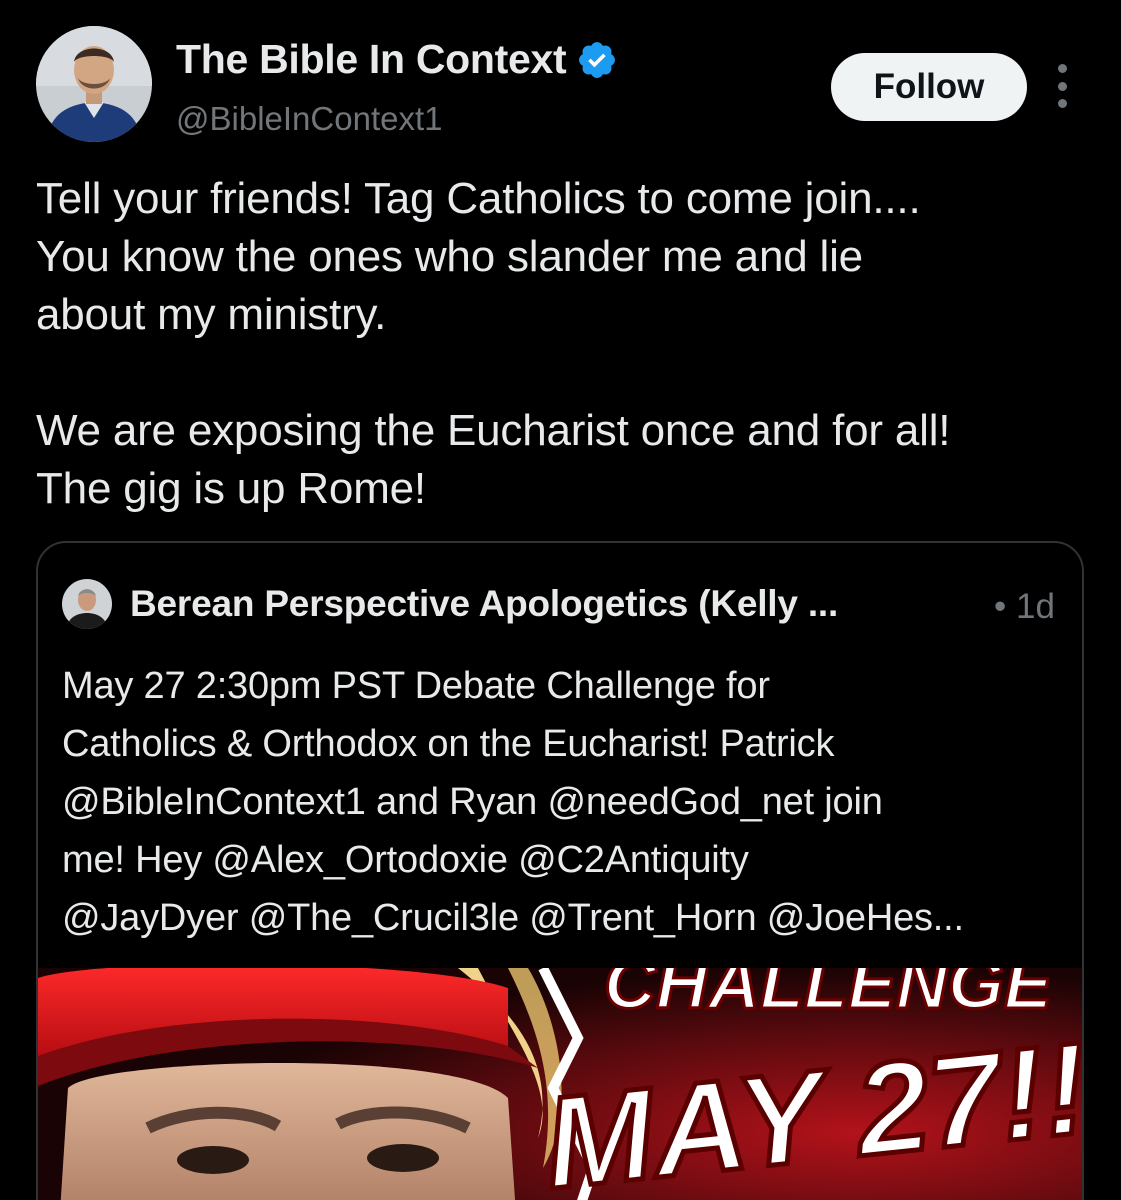 The image size is (1121, 1200). I want to click on verified-badge-icon, so click(597, 59).